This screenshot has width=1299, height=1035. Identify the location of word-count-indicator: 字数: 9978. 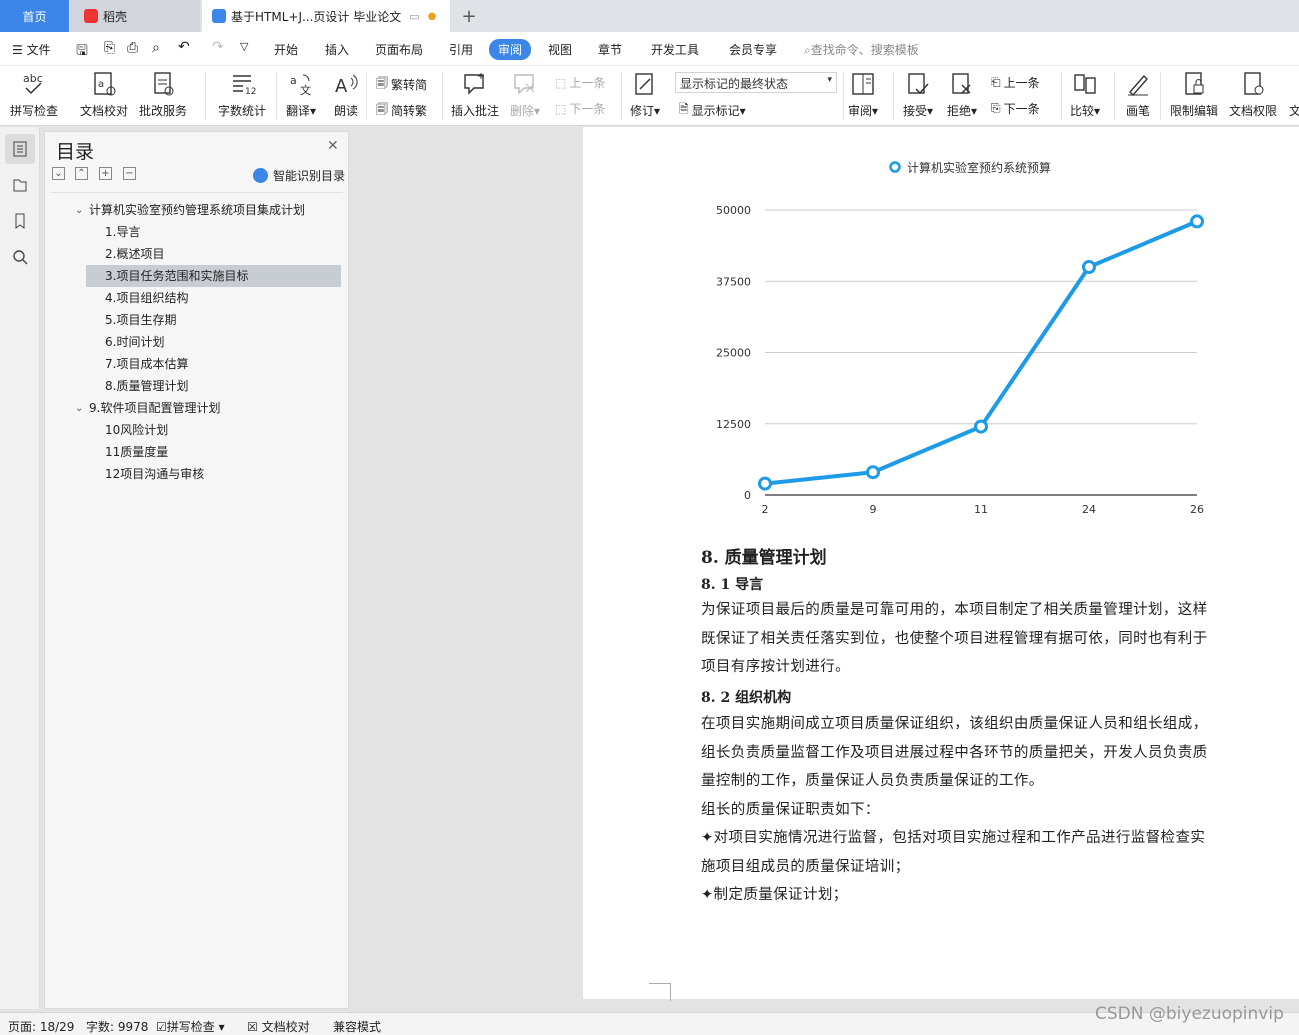
(117, 1026).